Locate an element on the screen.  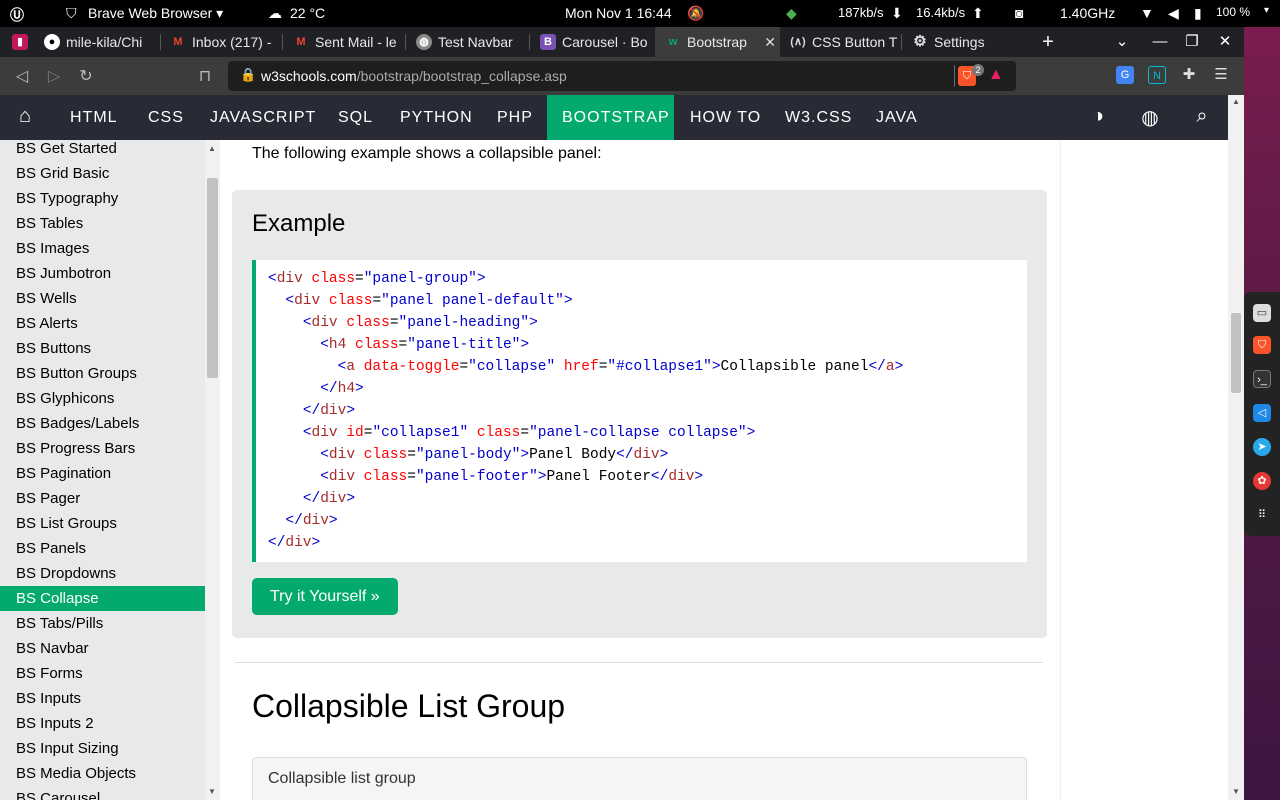
page-scrollbar: ▲ ▼ is located at coordinates (1236, 447).